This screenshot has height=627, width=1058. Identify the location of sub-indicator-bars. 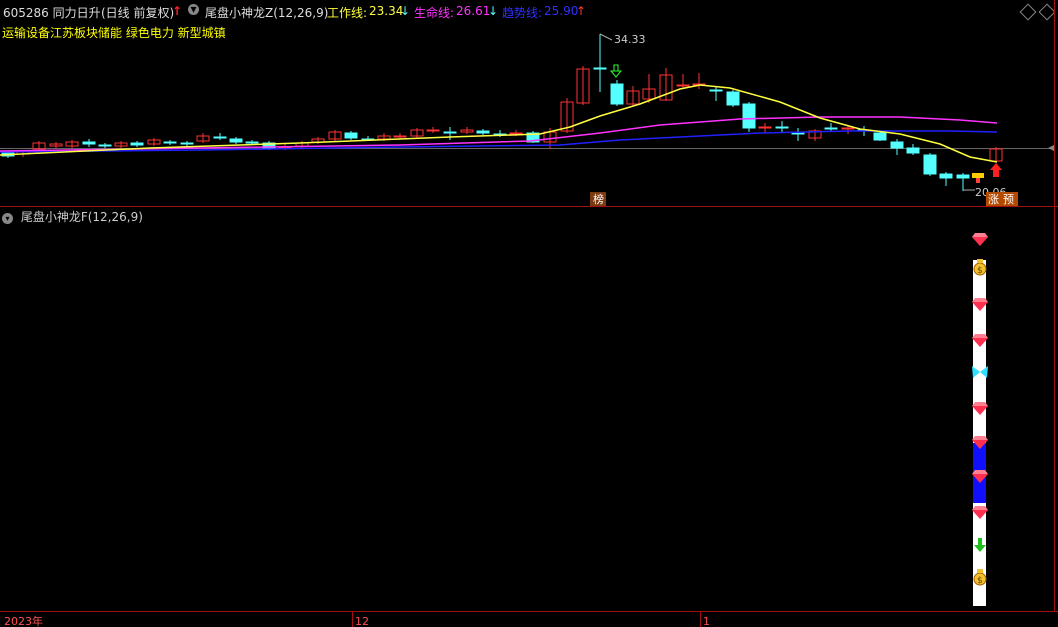
(979, 433).